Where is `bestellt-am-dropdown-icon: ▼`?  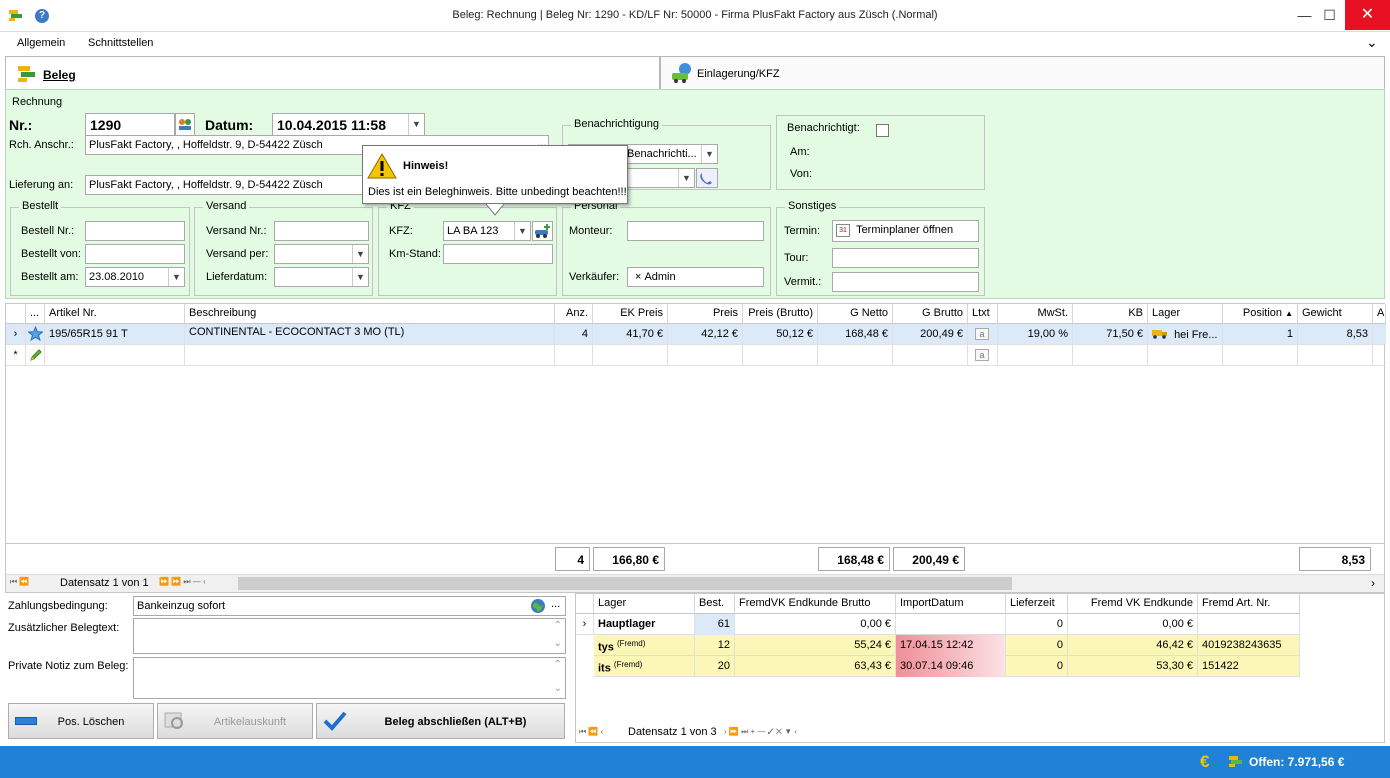 bestellt-am-dropdown-icon: ▼ is located at coordinates (176, 277).